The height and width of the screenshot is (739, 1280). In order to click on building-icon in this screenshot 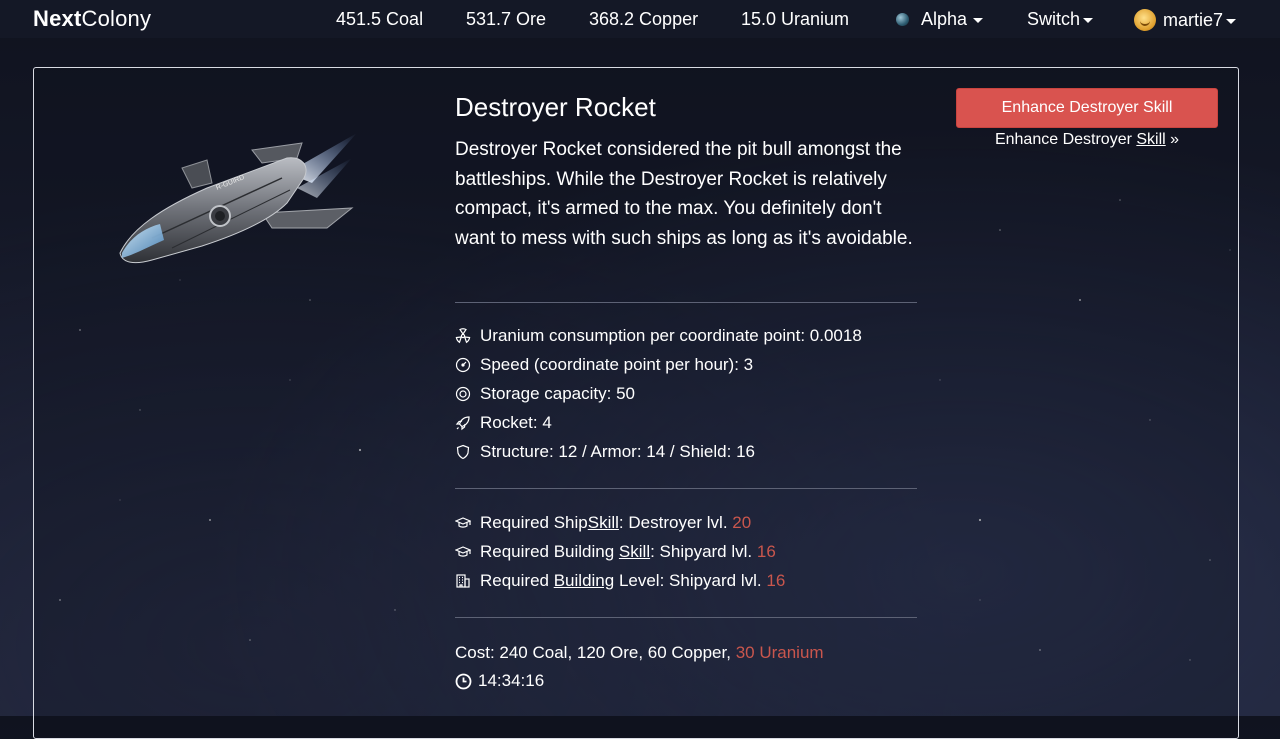, I will do `click(463, 581)`.